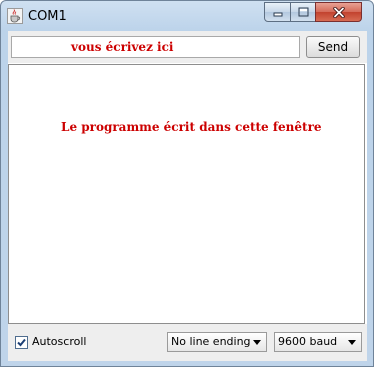  What do you see at coordinates (122, 47) in the screenshot?
I see `input-value: vous écrivez ici` at bounding box center [122, 47].